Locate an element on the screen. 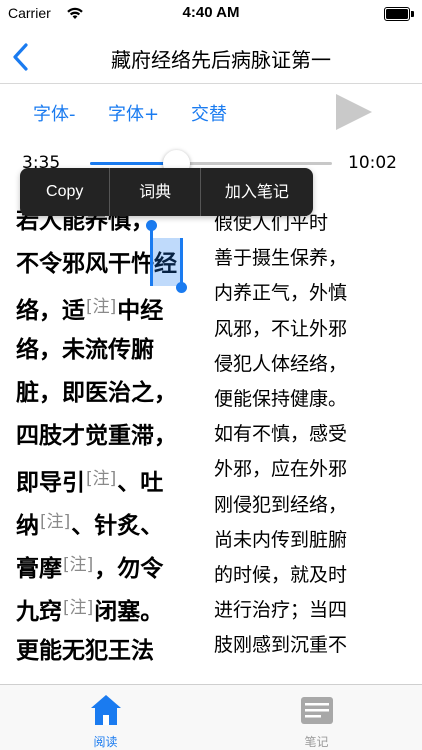 This screenshot has height=750, width=422. original-line: 即导引[注]、吐 is located at coordinates (90, 482).